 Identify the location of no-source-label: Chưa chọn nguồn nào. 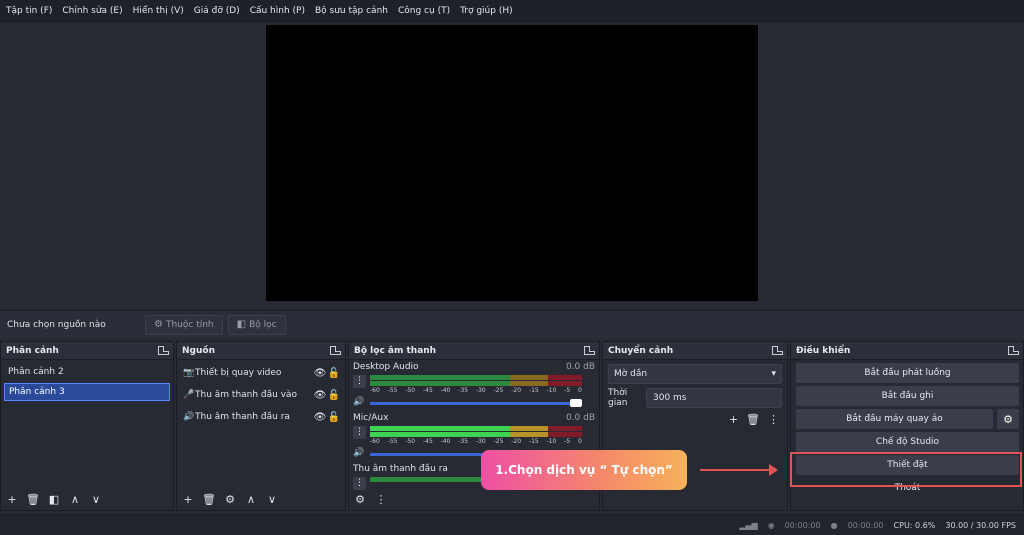
(56, 324).